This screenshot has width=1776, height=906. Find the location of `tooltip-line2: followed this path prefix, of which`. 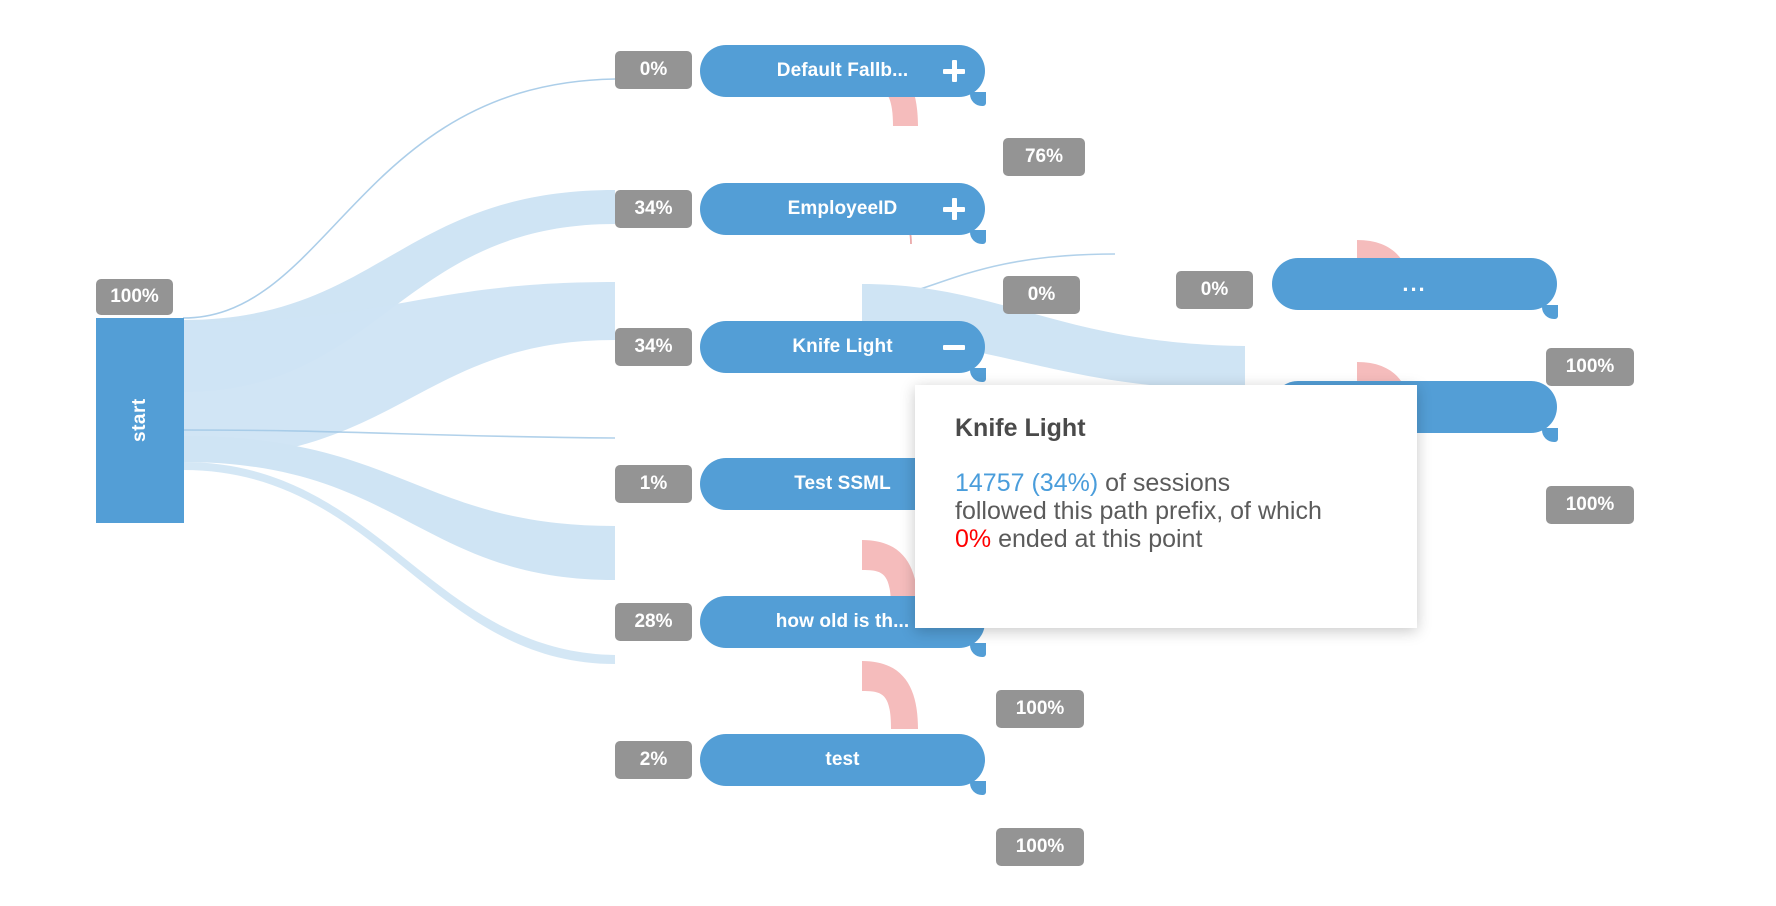

tooltip-line2: followed this path prefix, of which is located at coordinates (1138, 510).